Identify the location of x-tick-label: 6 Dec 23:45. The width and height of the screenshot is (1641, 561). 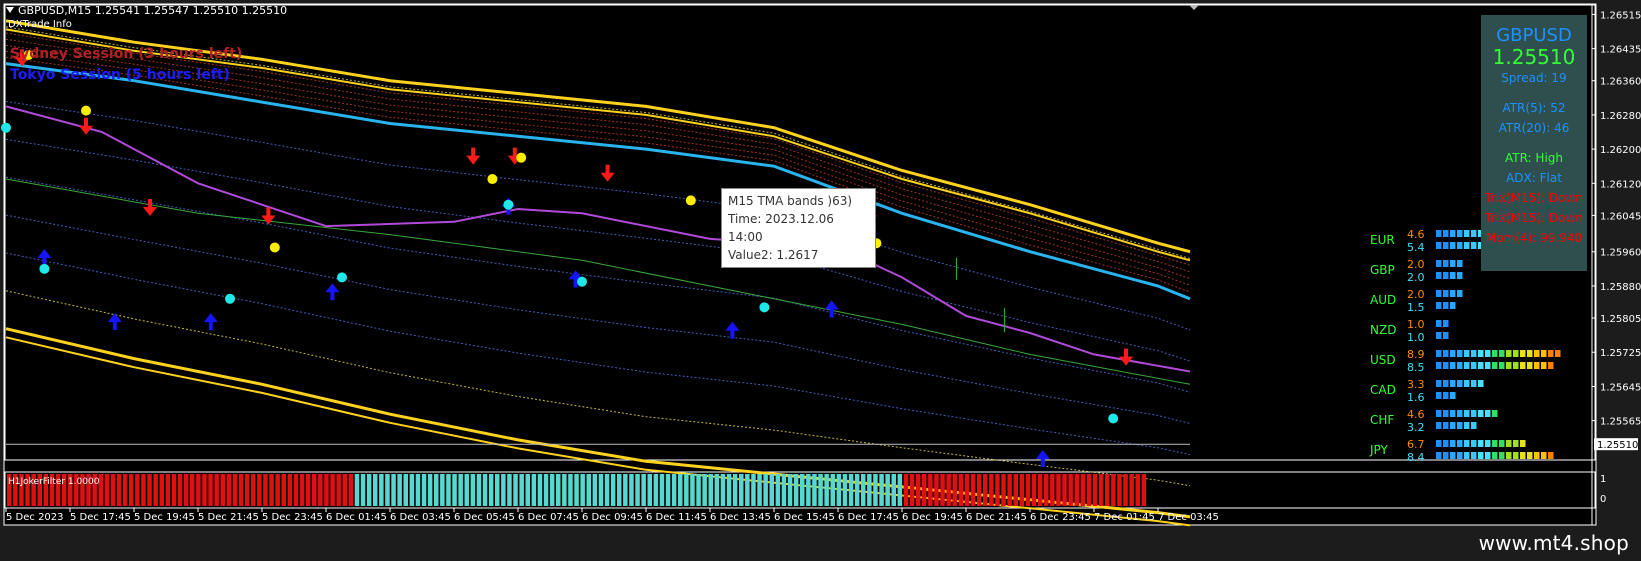
(1060, 517).